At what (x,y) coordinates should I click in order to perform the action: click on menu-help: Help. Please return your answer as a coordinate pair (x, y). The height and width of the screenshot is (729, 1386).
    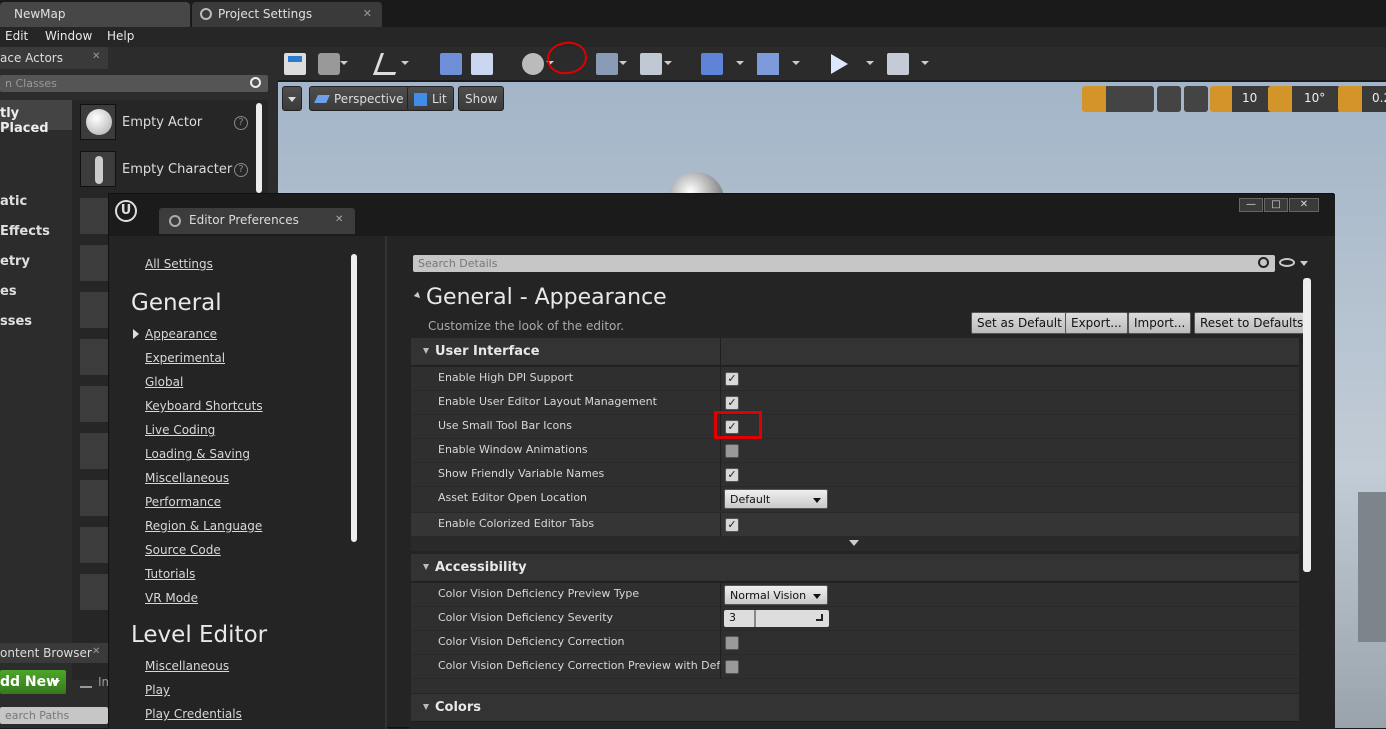
    Looking at the image, I should click on (120, 36).